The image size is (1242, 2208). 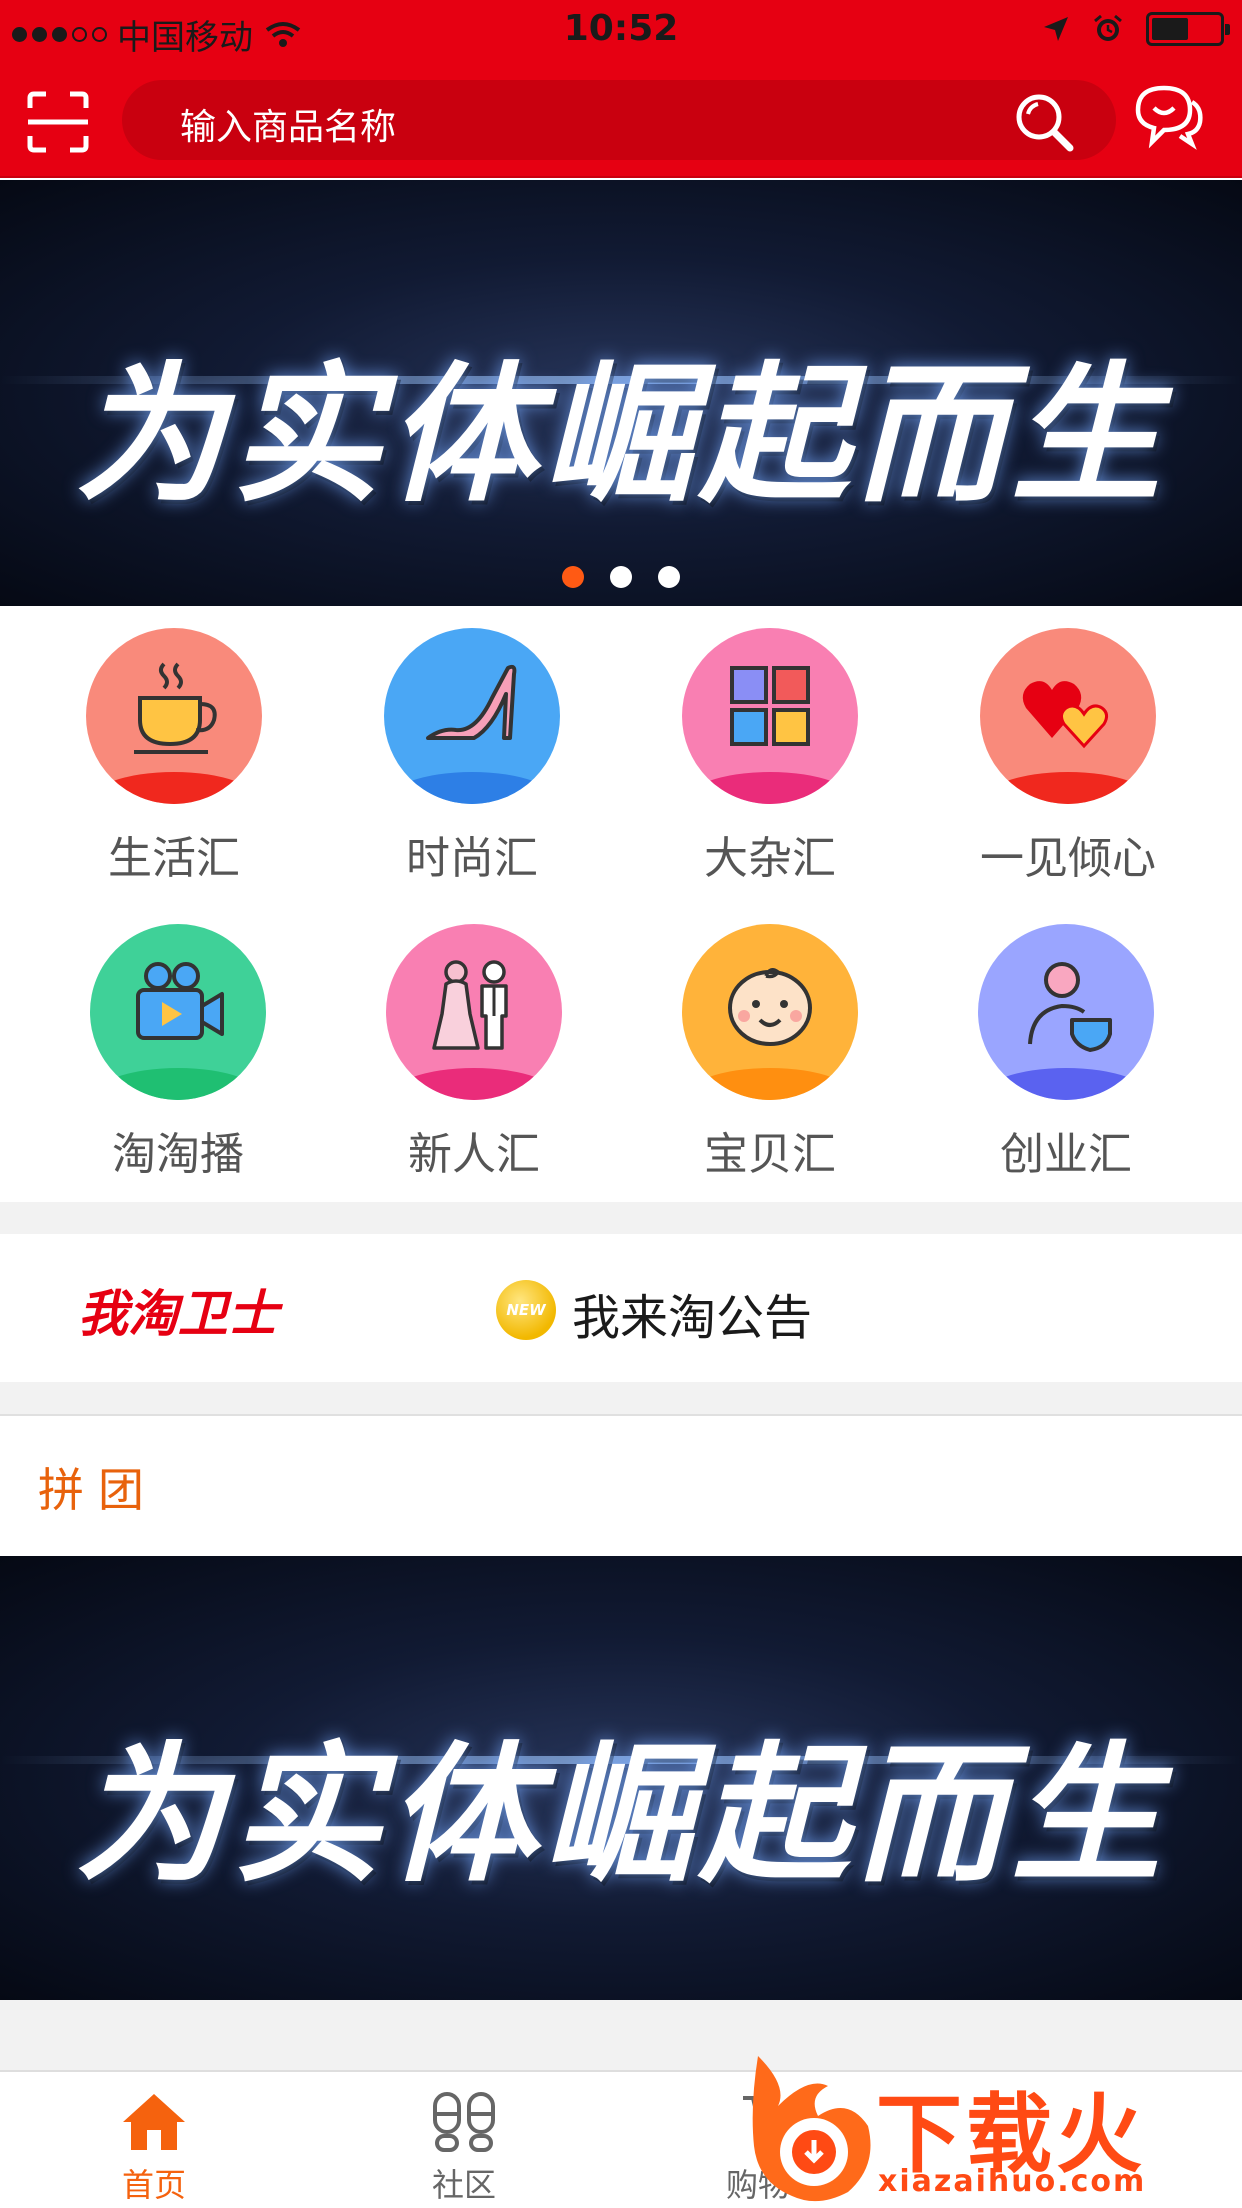 What do you see at coordinates (474, 1154) in the screenshot?
I see `category-label: 新人汇` at bounding box center [474, 1154].